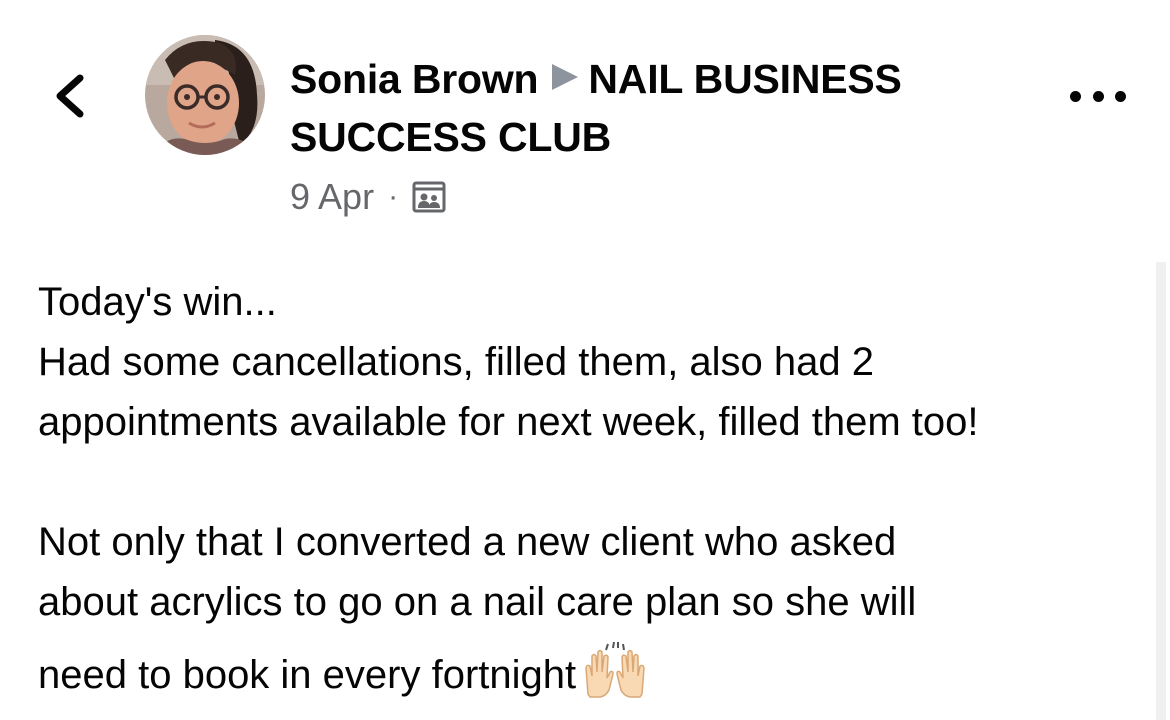 The image size is (1170, 720). I want to click on post-text-line: need to book in every fortnight, so click(307, 675).